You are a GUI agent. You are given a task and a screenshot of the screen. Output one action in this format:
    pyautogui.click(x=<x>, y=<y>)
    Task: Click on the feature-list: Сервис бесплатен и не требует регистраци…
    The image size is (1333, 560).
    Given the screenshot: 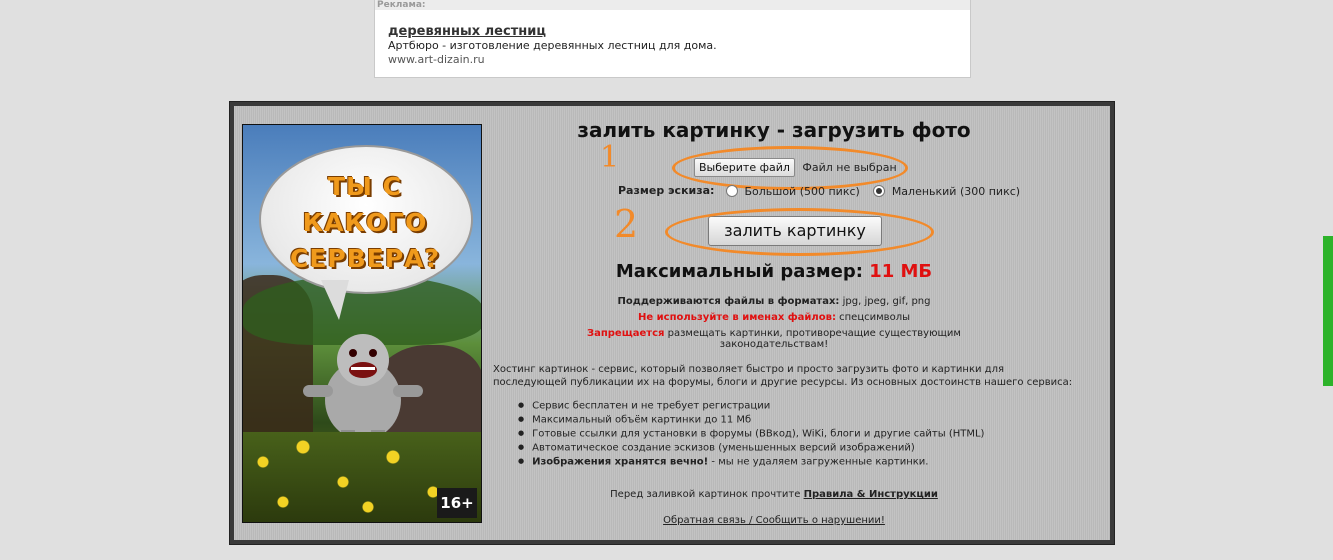 What is the action you would take?
    pyautogui.click(x=751, y=433)
    